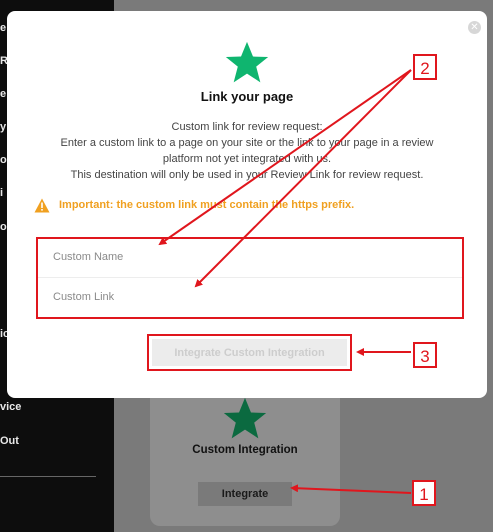 The height and width of the screenshot is (532, 493). What do you see at coordinates (10, 407) in the screenshot?
I see `sidebar-item-fragment: vice` at bounding box center [10, 407].